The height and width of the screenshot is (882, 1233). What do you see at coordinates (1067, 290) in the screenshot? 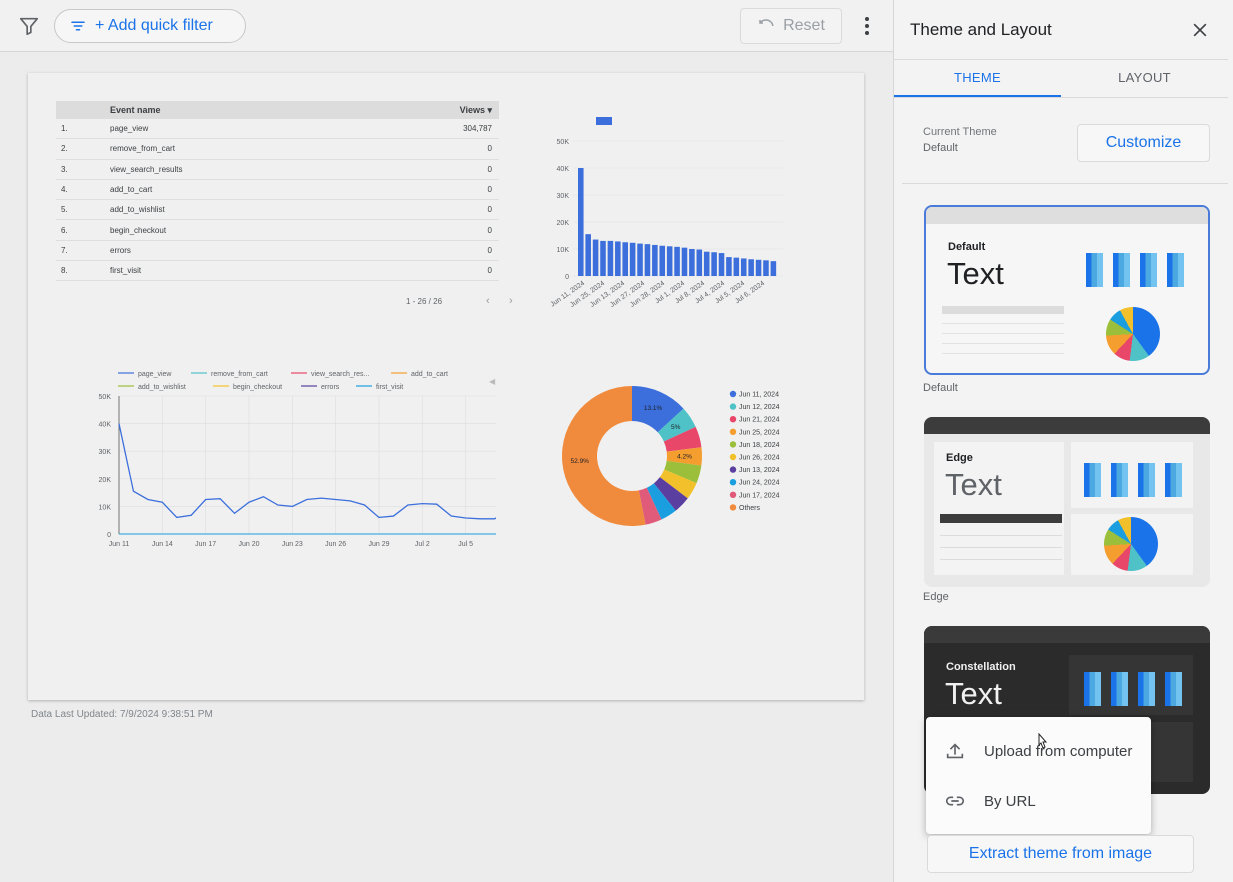
I see `theme-card-default: Default Text` at bounding box center [1067, 290].